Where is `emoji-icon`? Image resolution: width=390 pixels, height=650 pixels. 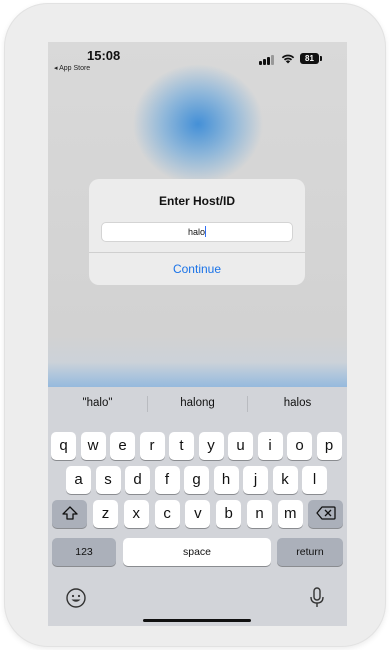 emoji-icon is located at coordinates (76, 598).